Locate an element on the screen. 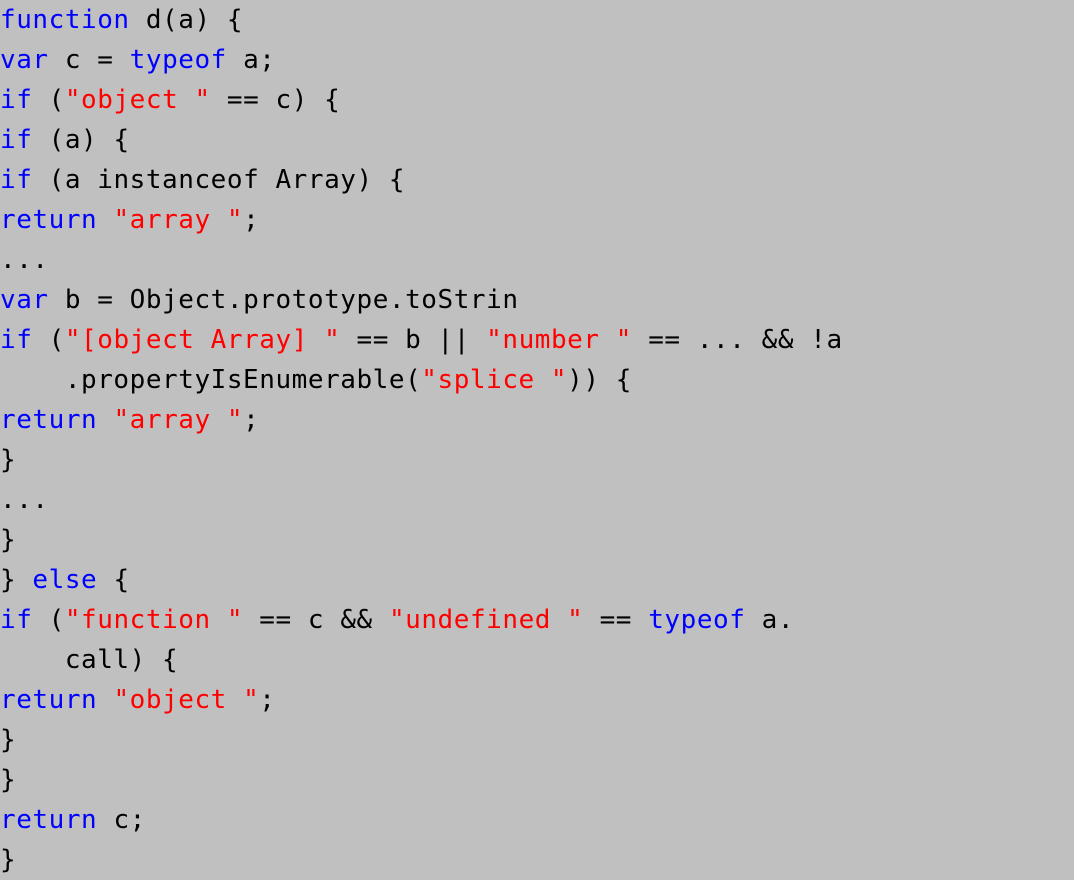 The height and width of the screenshot is (880, 1074). code-line: var c = typeof a; is located at coordinates (537, 60).